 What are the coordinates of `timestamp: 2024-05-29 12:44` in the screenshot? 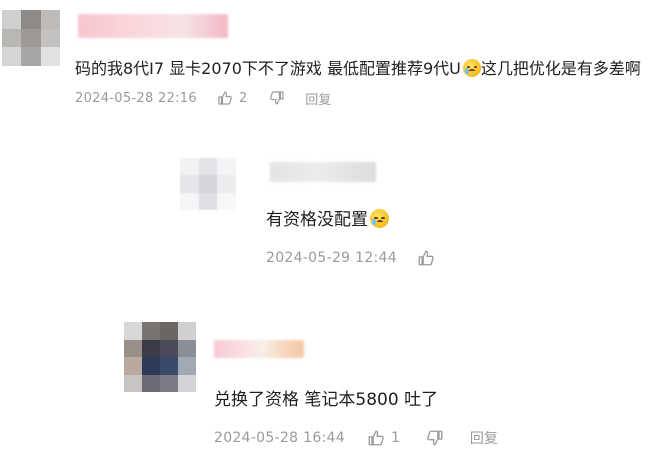 It's located at (331, 258).